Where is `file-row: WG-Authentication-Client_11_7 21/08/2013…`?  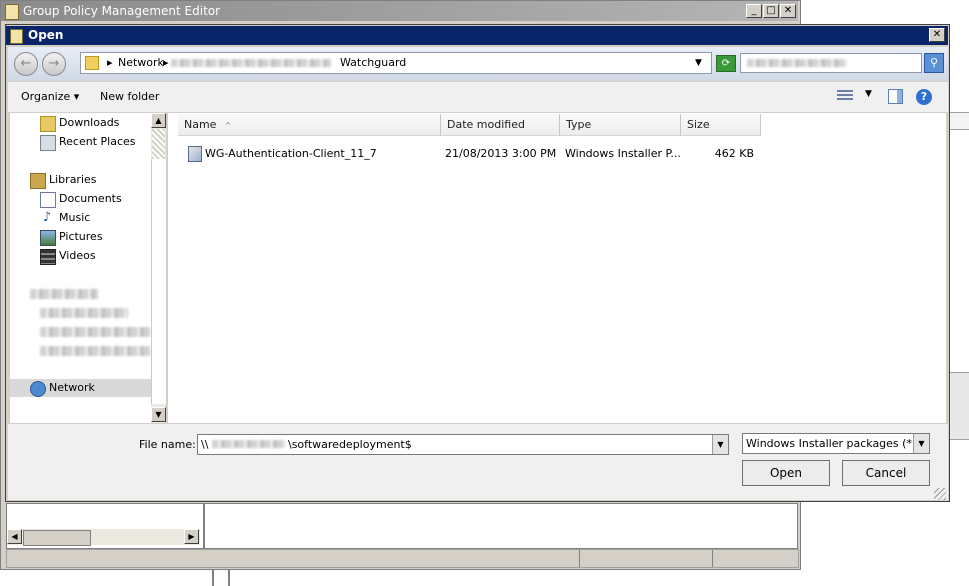
file-row: WG-Authentication-Client_11_7 21/08/2013… is located at coordinates (473, 154).